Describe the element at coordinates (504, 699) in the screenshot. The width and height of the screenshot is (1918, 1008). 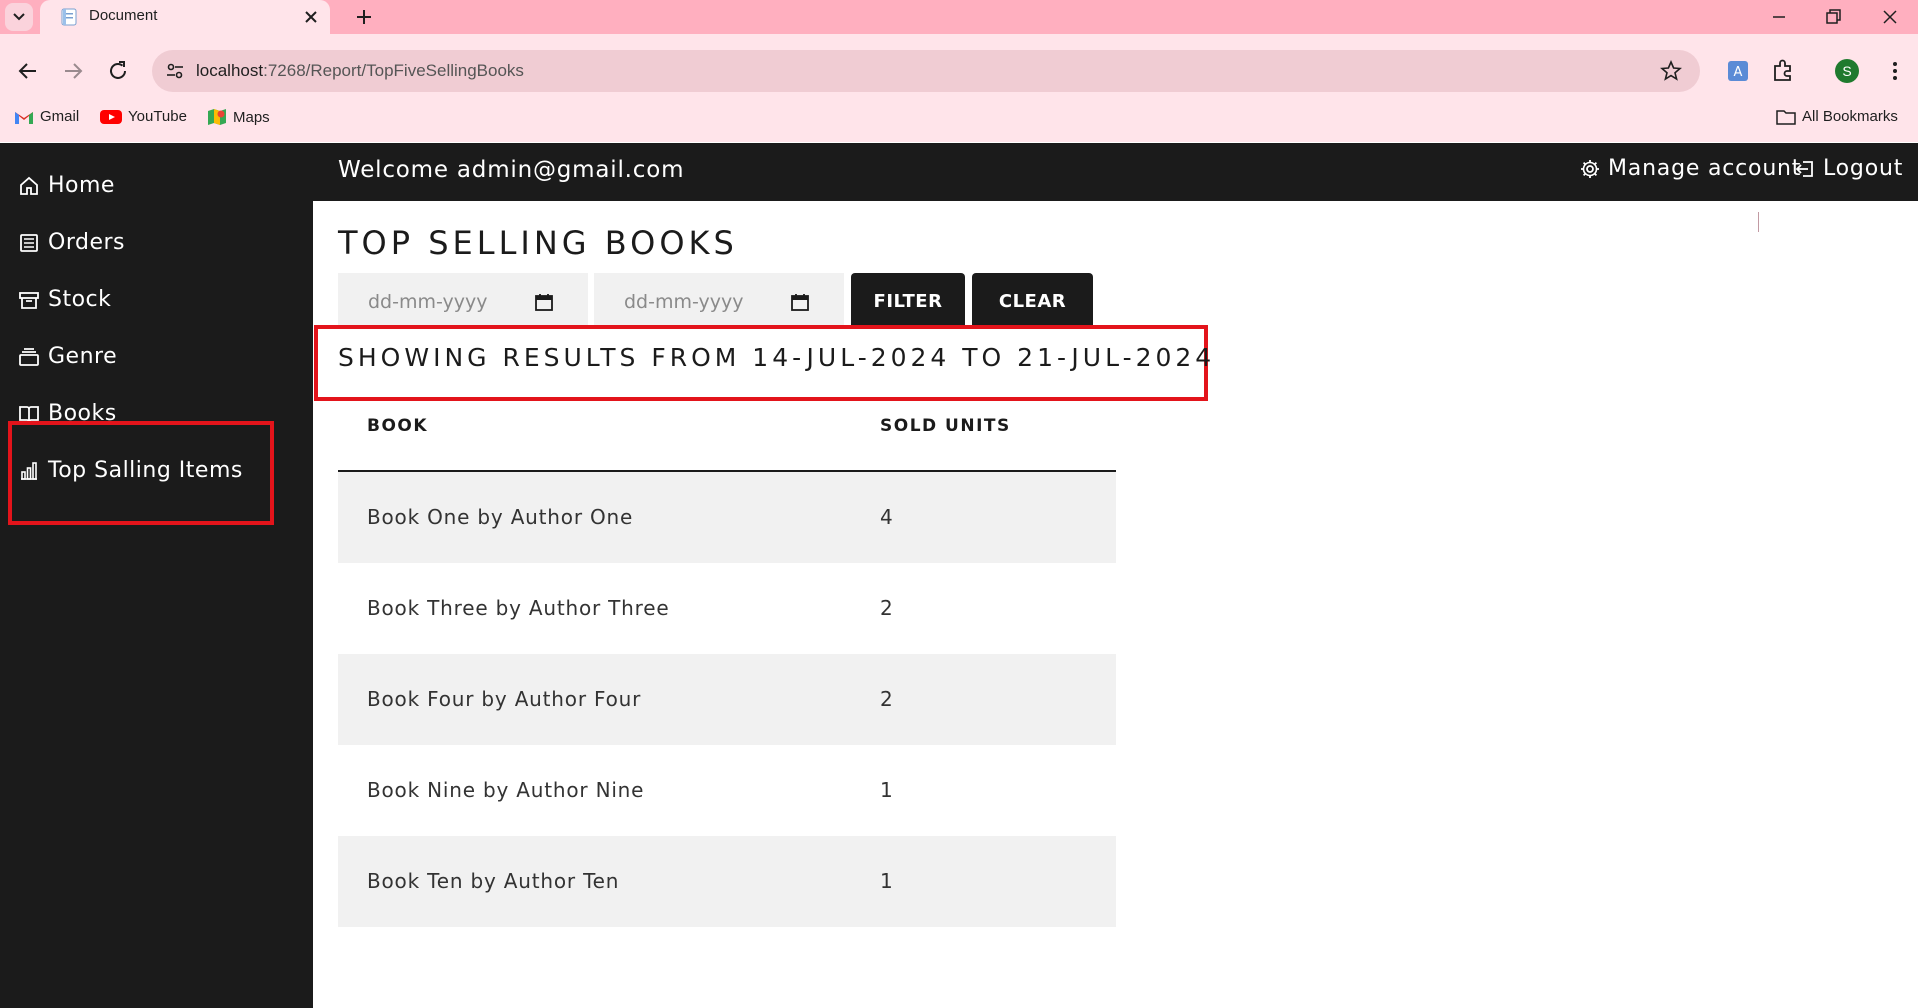
I see `book-cell: Book Four by Author Four` at that location.